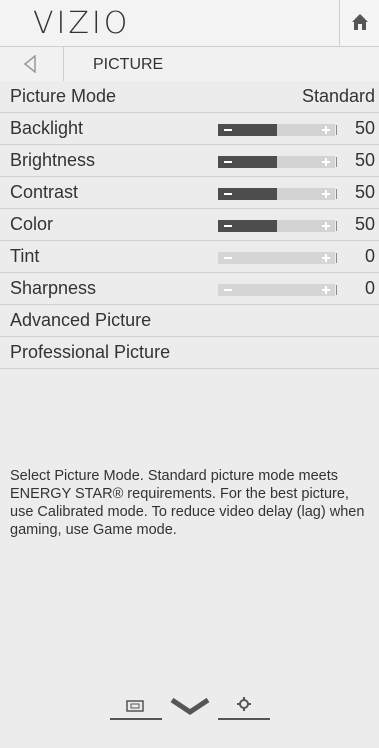 The height and width of the screenshot is (748, 379). What do you see at coordinates (338, 96) in the screenshot?
I see `picture-mode-value: Standard` at bounding box center [338, 96].